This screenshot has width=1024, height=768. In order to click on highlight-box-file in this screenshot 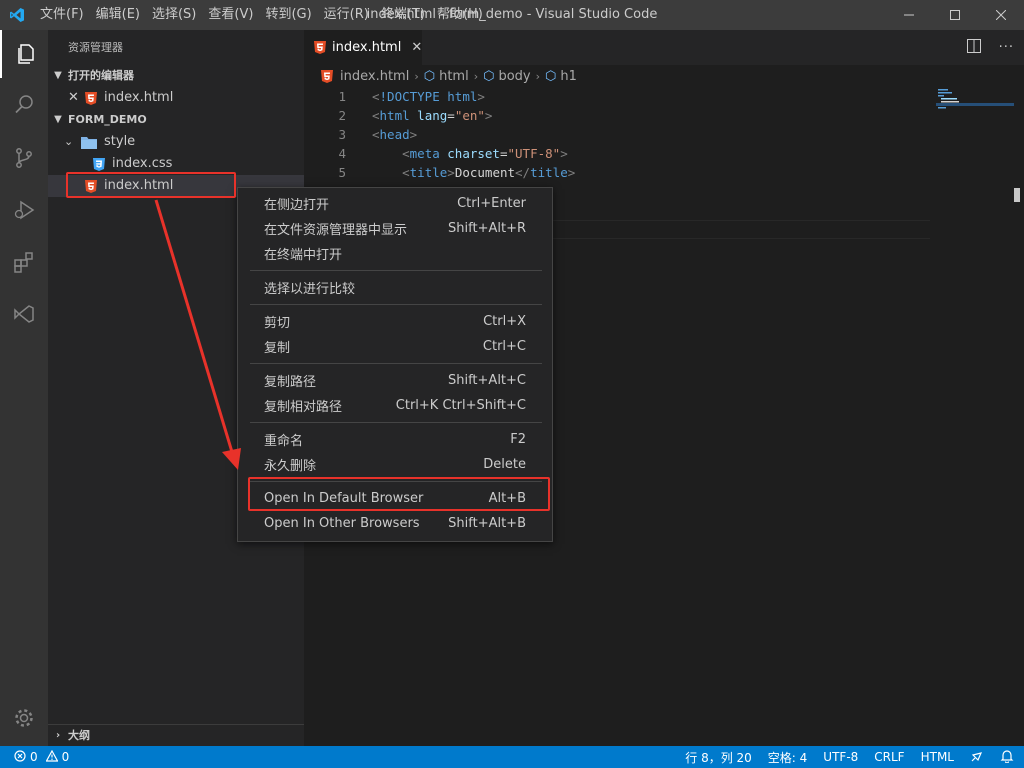, I will do `click(151, 185)`.